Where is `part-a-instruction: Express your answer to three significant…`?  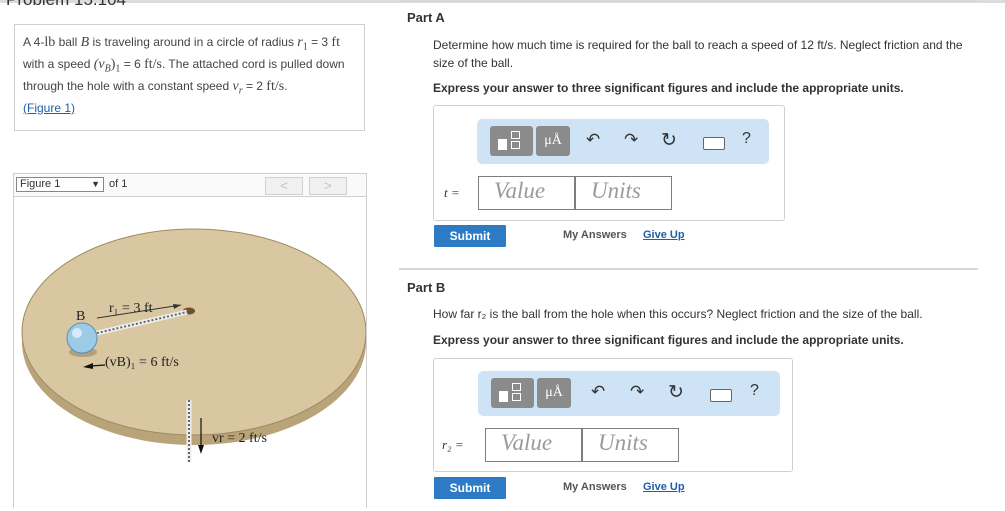
part-a-instruction: Express your answer to three significant… is located at coordinates (668, 88).